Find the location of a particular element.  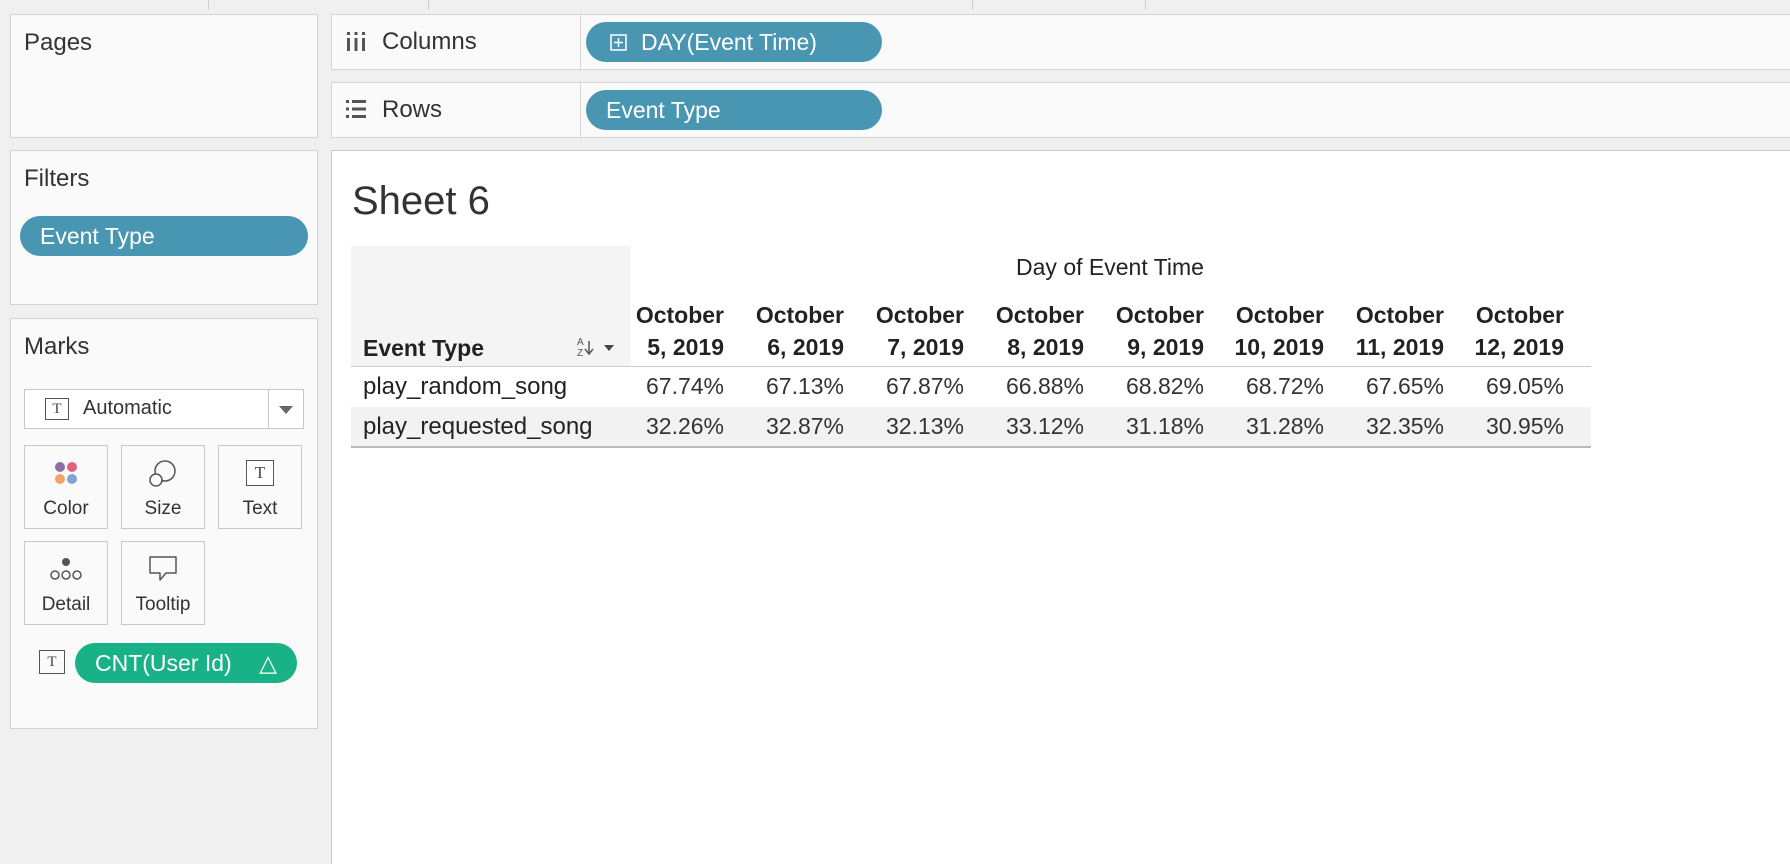

mark-type-dropdown: T Automatic is located at coordinates (164, 409).